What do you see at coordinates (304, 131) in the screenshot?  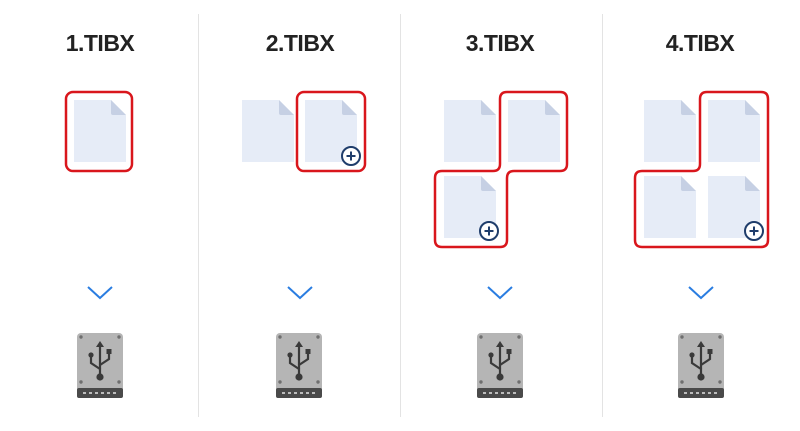 I see `column-2-files` at bounding box center [304, 131].